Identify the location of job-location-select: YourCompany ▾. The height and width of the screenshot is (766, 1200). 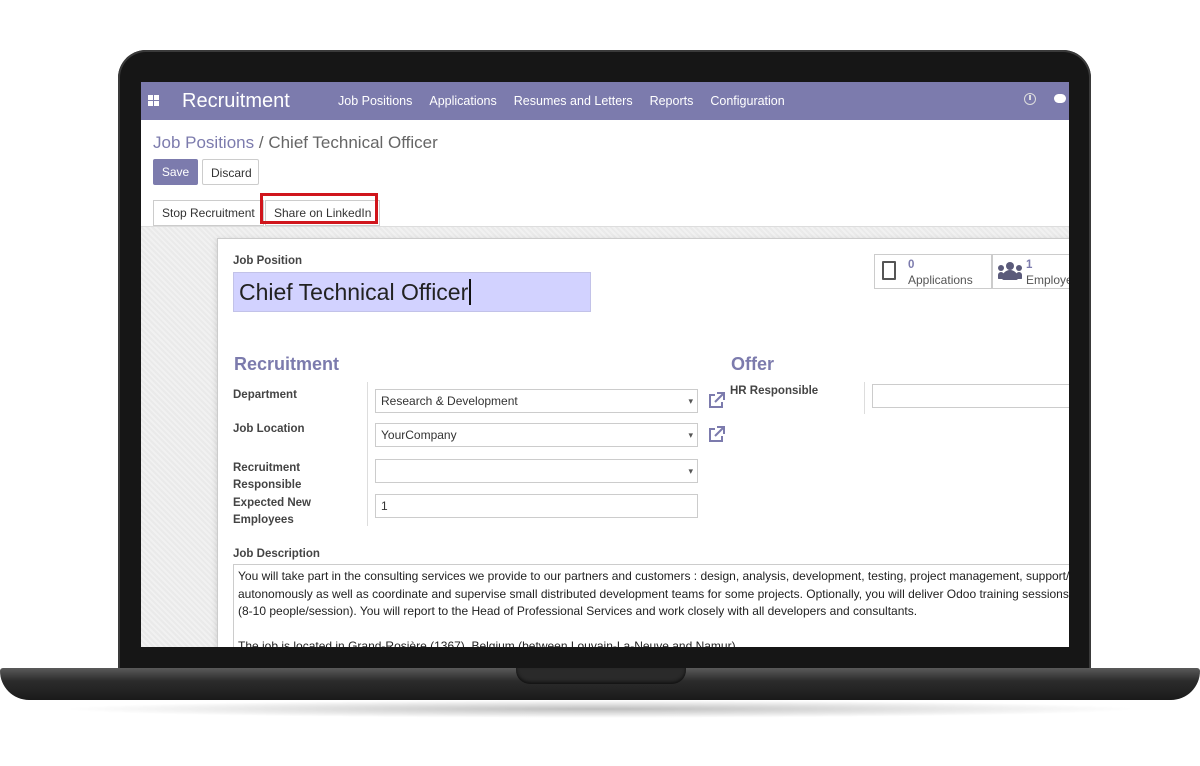
(536, 435).